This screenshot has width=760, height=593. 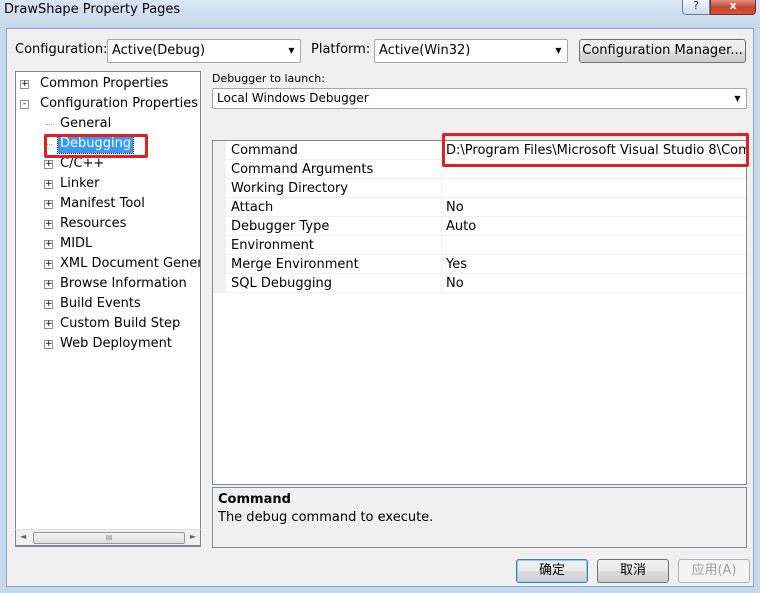 What do you see at coordinates (334, 264) in the screenshot?
I see `property-name: Merge Environment` at bounding box center [334, 264].